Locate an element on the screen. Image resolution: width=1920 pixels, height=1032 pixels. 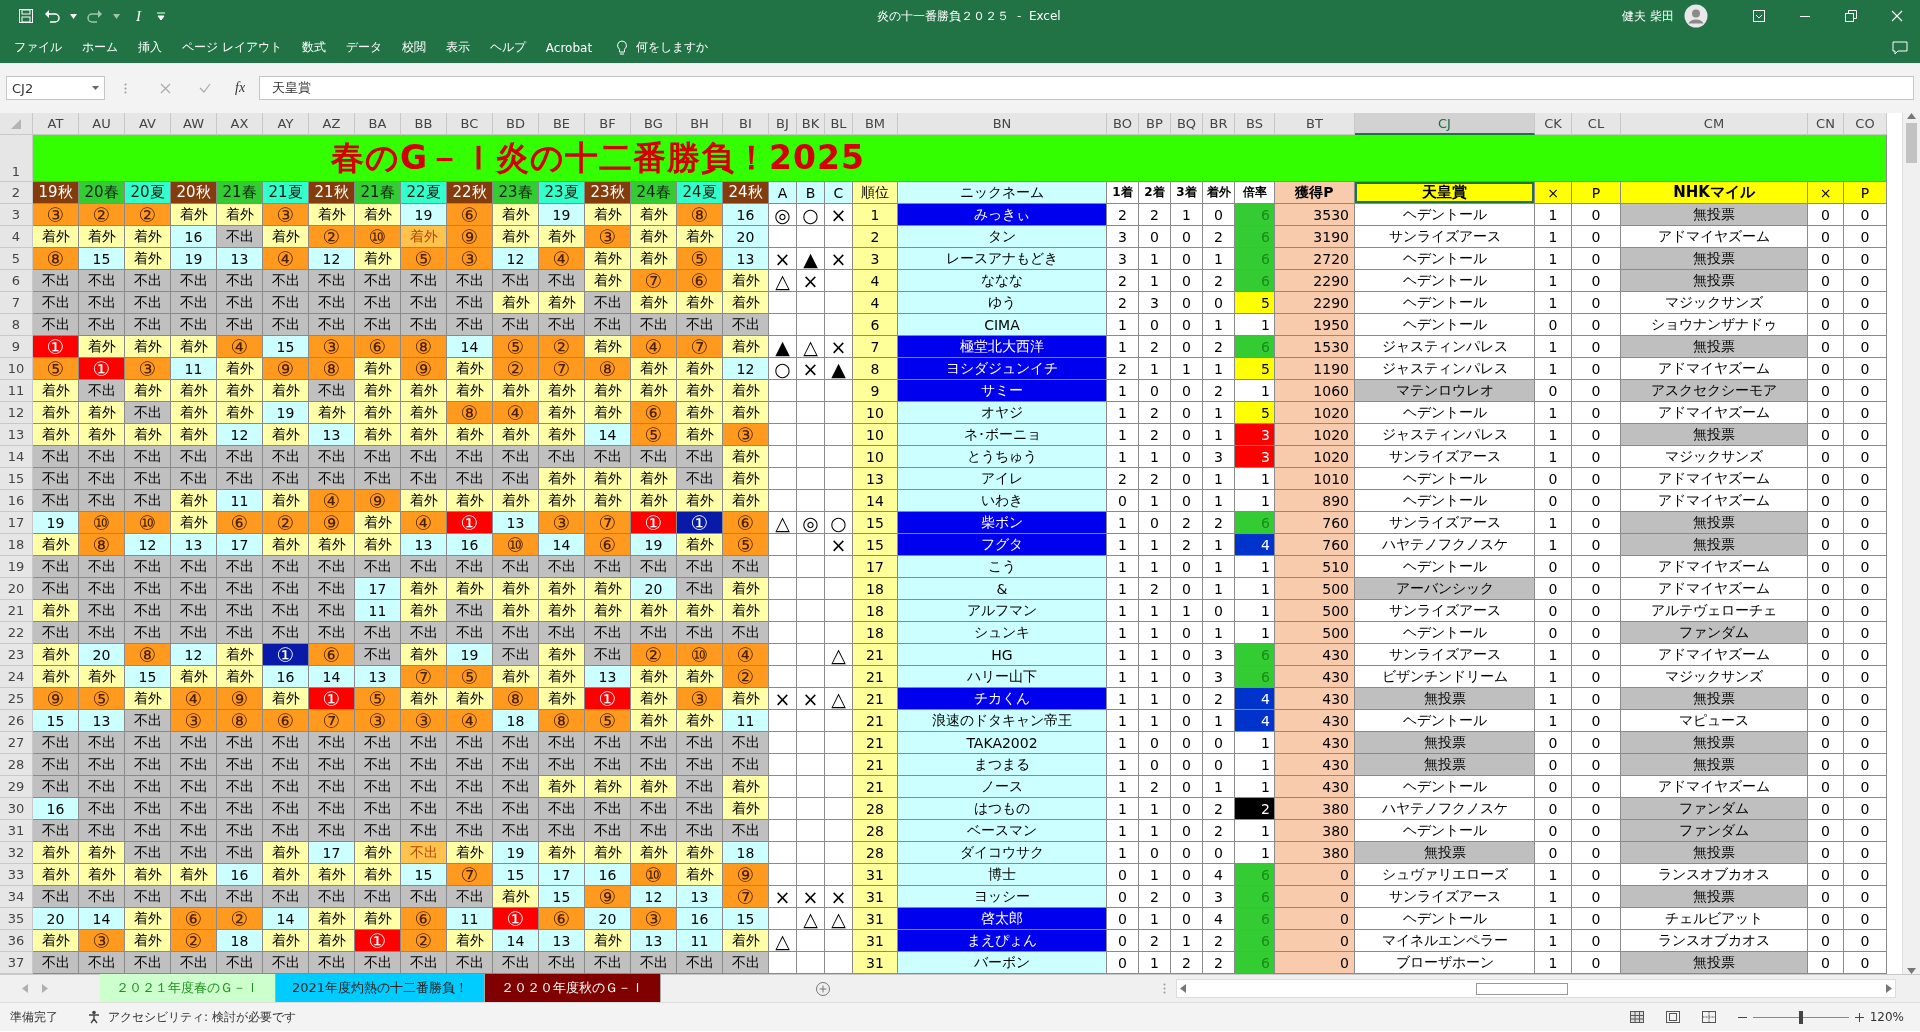
column-header: BP is located at coordinates (1155, 124).